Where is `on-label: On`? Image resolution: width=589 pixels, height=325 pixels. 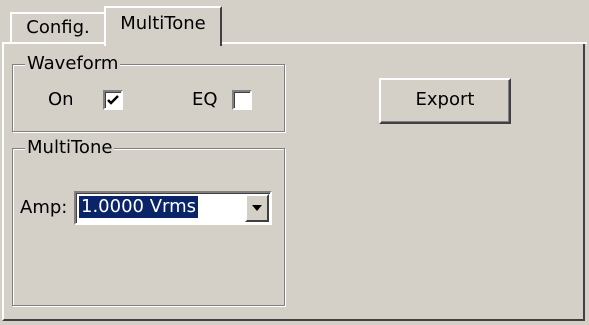
on-label: On is located at coordinates (61, 99).